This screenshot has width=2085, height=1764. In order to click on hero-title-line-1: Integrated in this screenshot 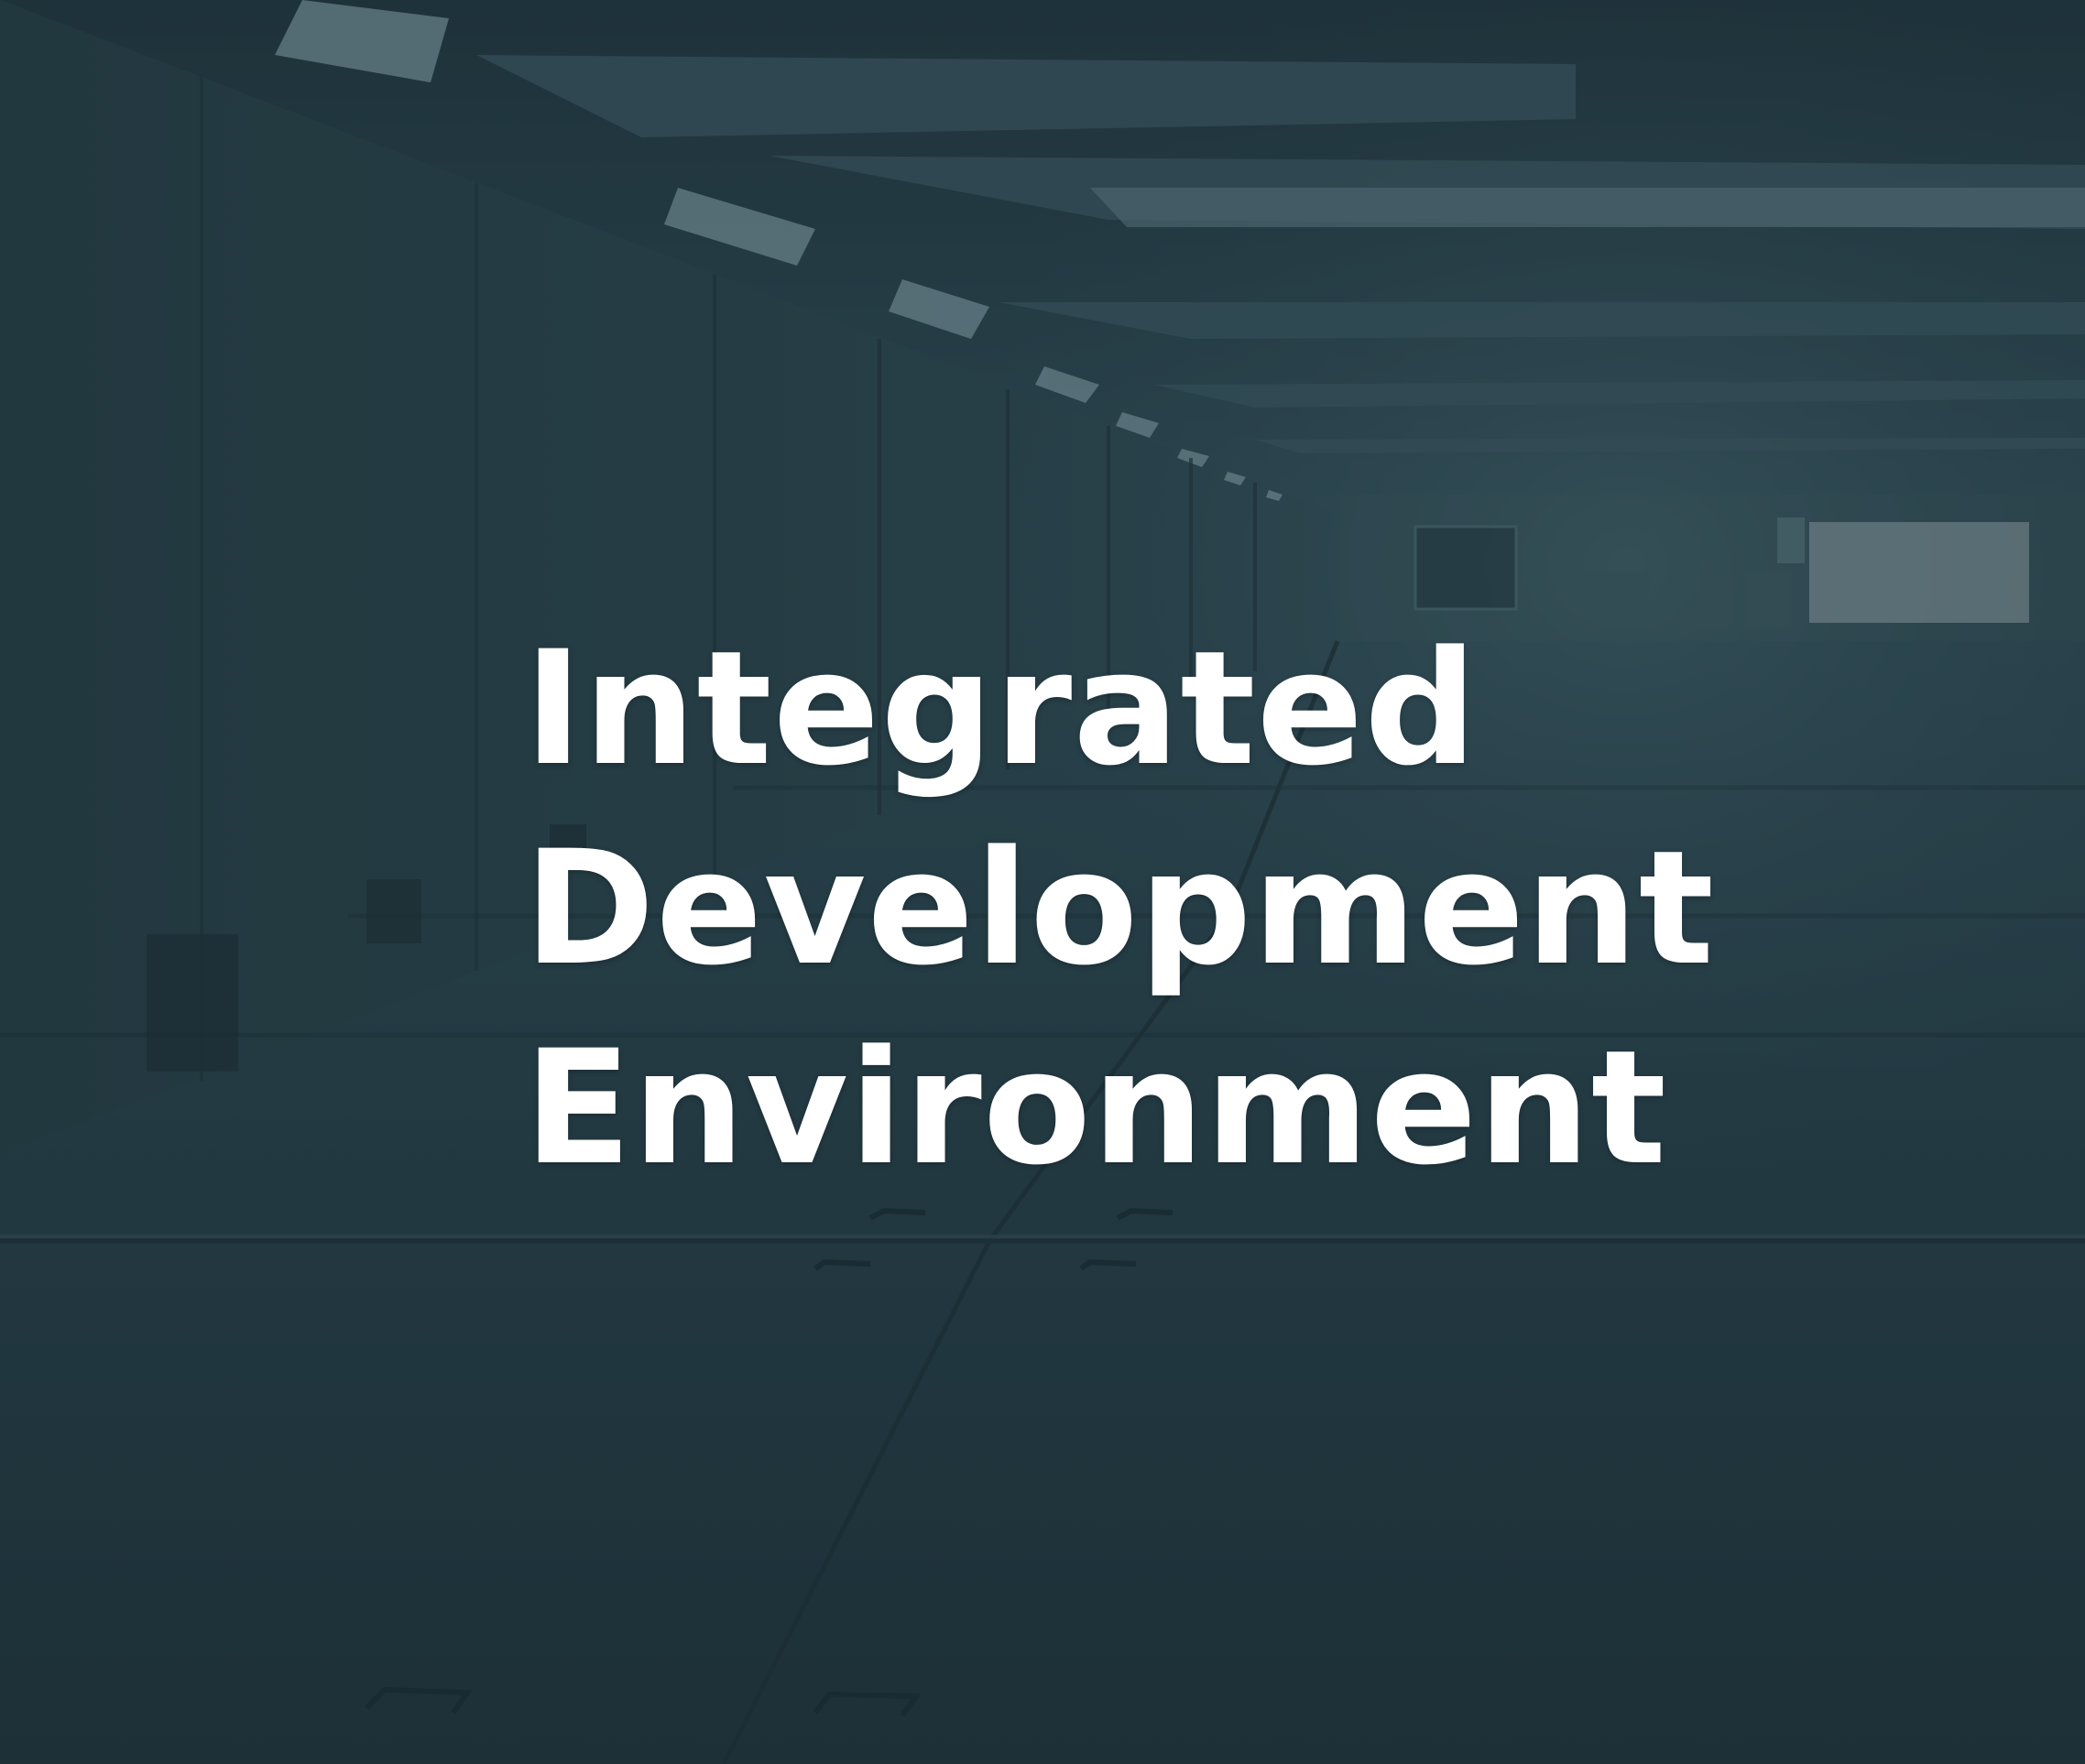, I will do `click(1001, 708)`.